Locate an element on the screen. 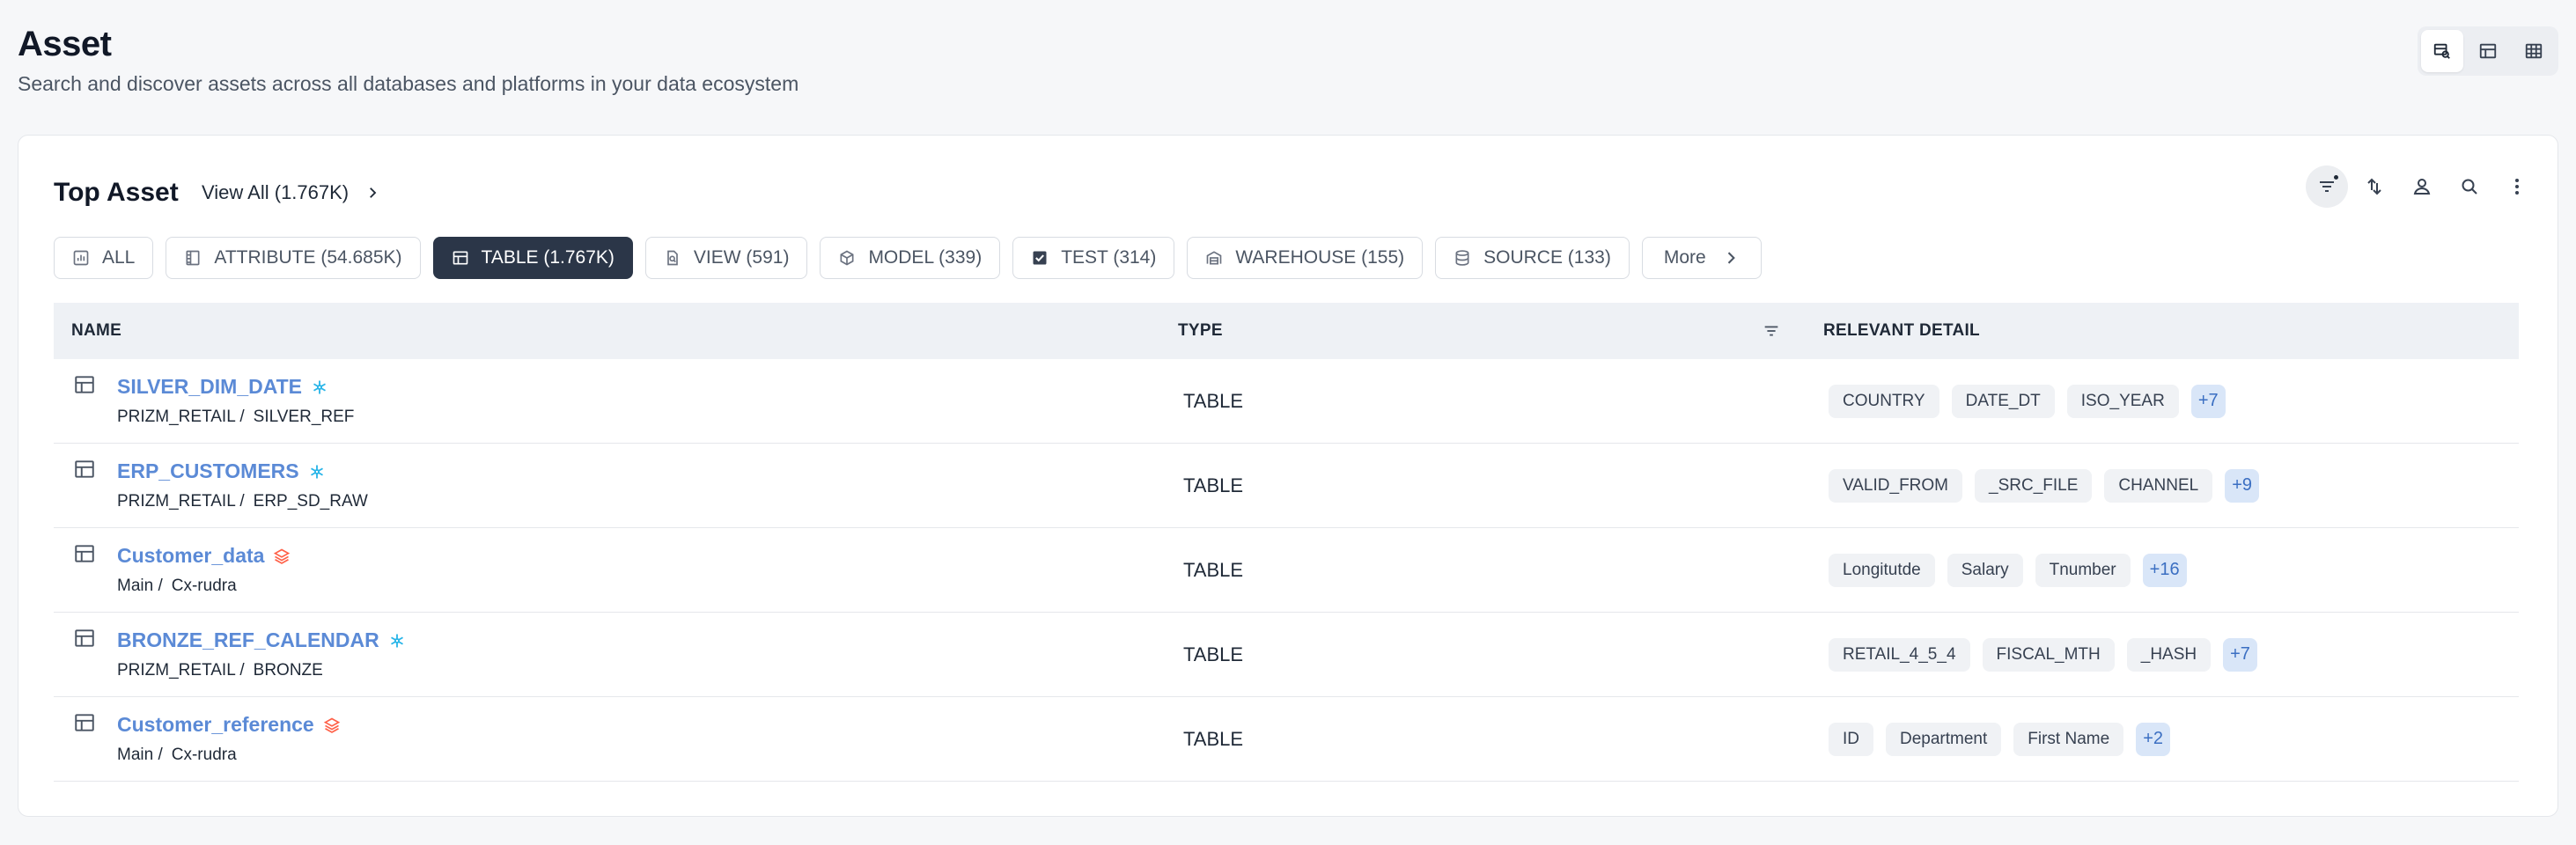  column-header-name: NAME is located at coordinates (607, 331).